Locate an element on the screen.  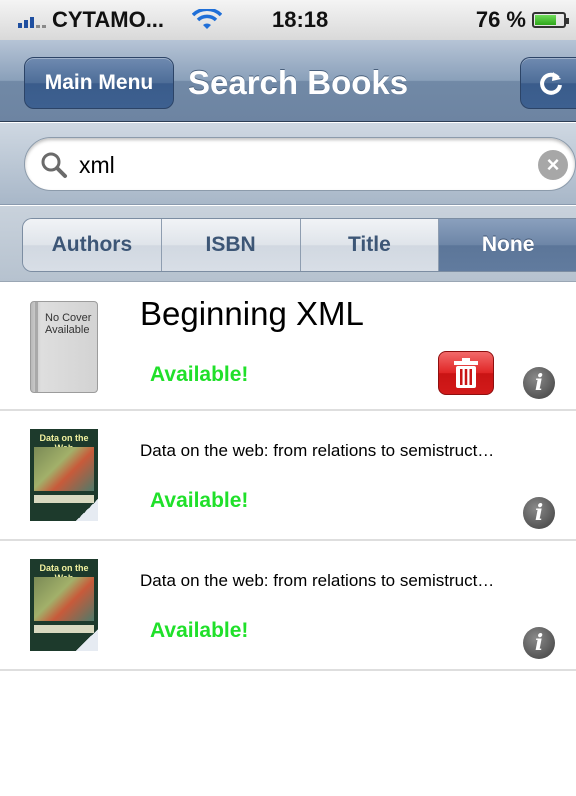
delete-button is located at coordinates (466, 373).